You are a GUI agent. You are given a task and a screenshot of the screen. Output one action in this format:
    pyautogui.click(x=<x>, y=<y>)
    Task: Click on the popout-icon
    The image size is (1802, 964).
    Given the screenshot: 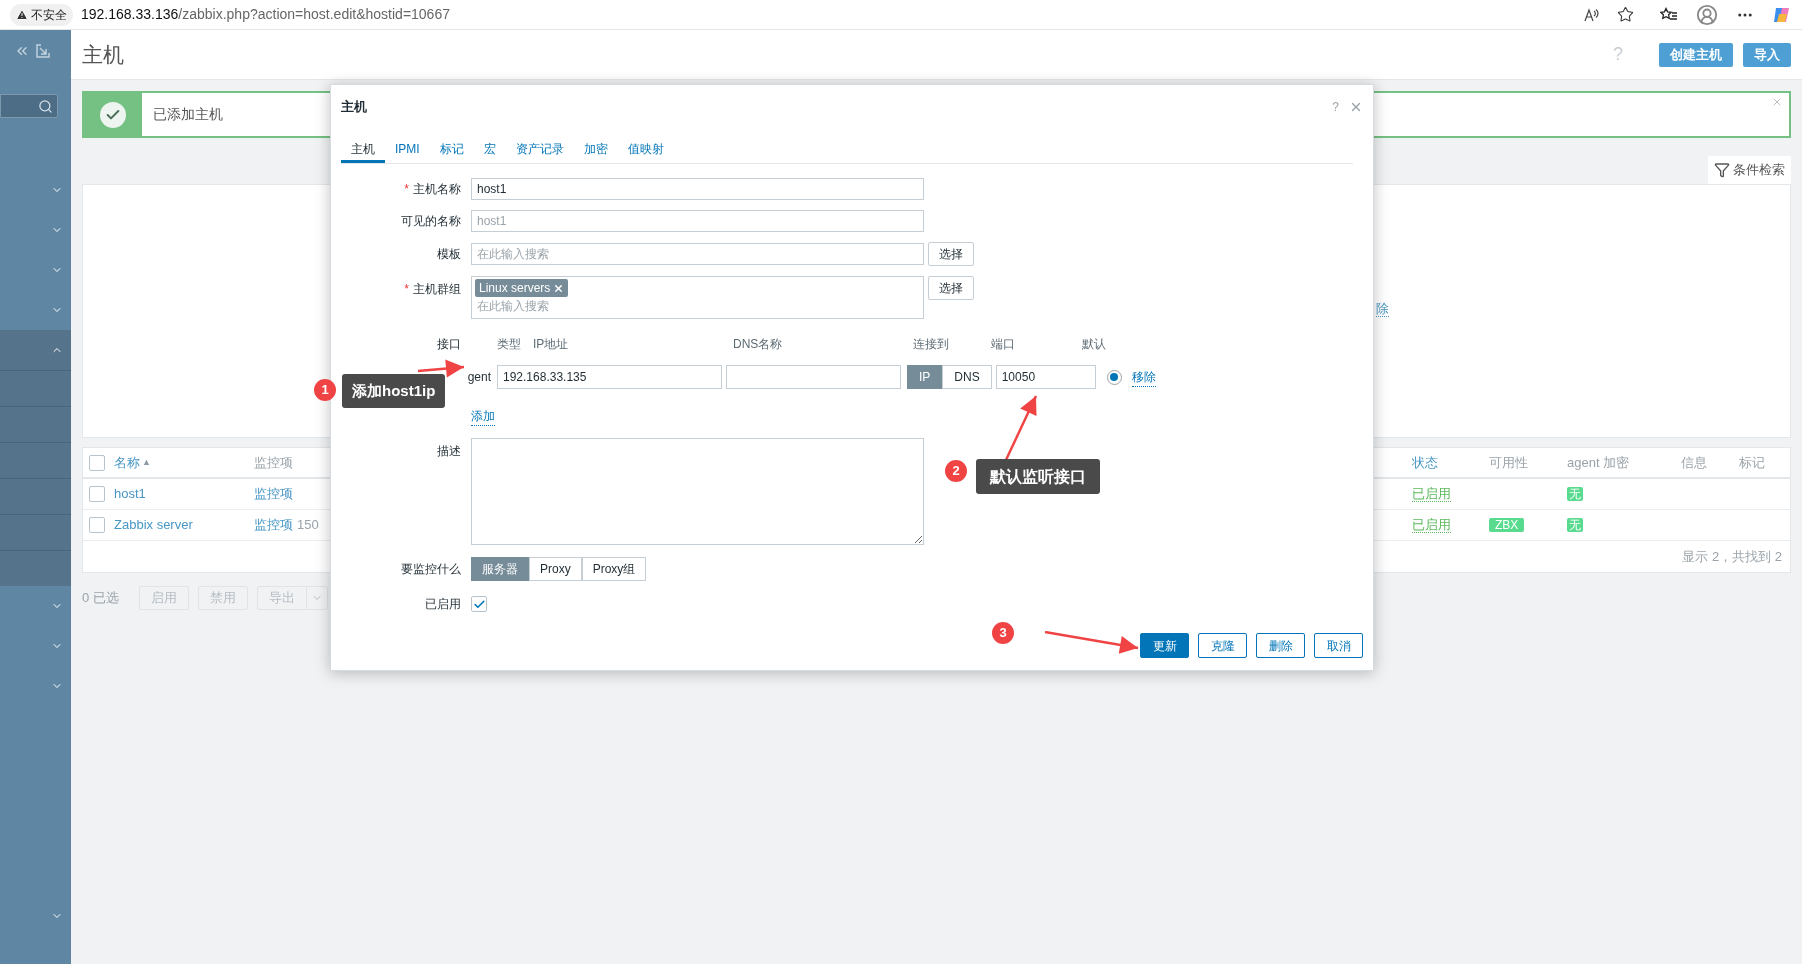 What is the action you would take?
    pyautogui.click(x=43, y=51)
    